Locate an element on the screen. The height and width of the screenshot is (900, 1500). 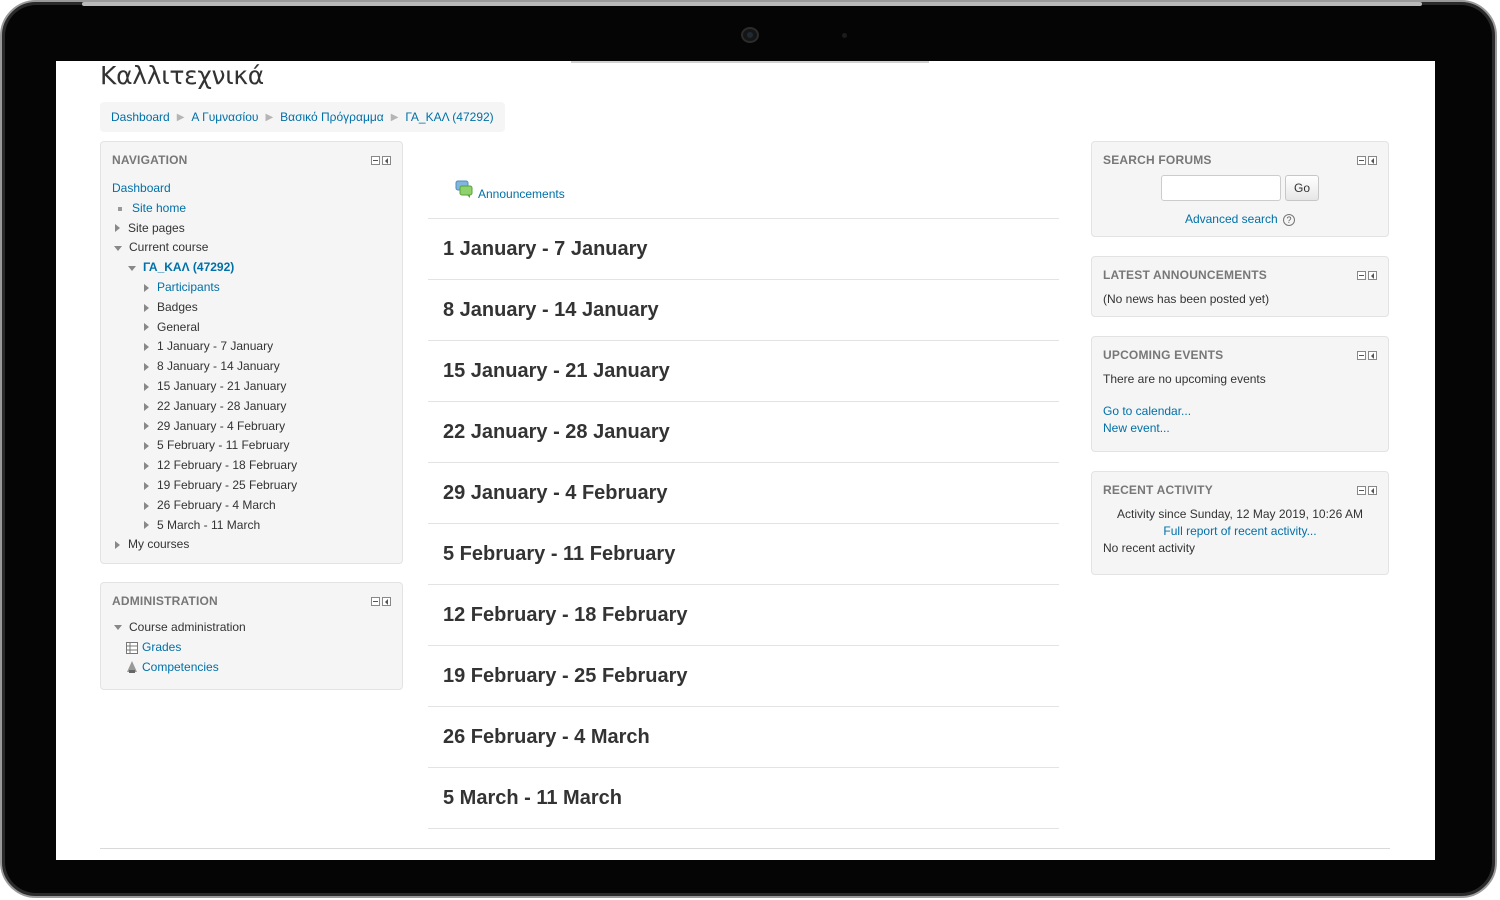
breadcrumb-program: Βασικό Πρόγραμμα is located at coordinates (332, 117).